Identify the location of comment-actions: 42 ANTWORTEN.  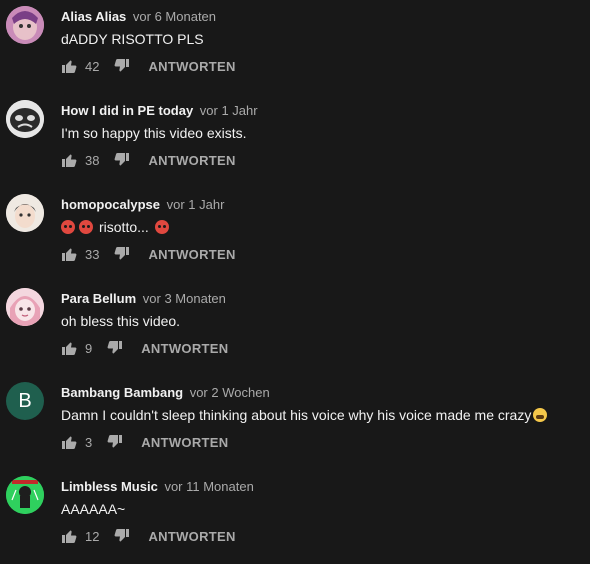
(148, 66).